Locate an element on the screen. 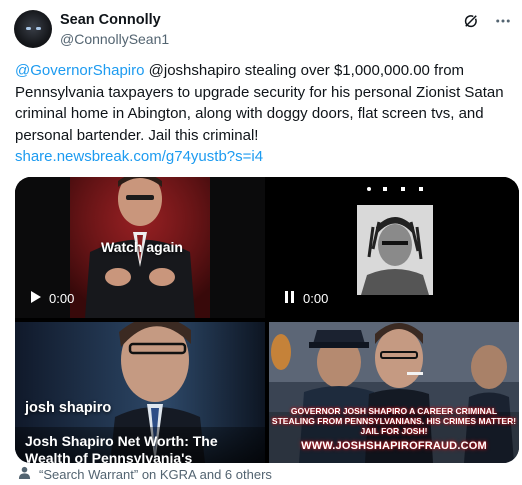  watch-again-label: Watch again is located at coordinates (142, 247).